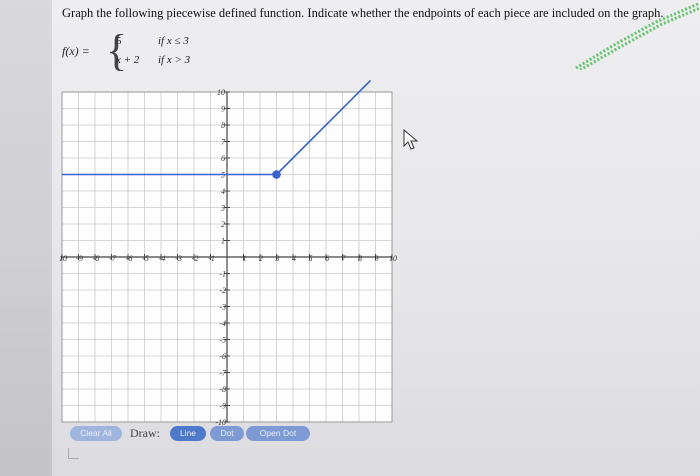 This screenshot has height=476, width=700. Describe the element at coordinates (278, 433) in the screenshot. I see `open-dot-tool-button: Open Dot` at that location.